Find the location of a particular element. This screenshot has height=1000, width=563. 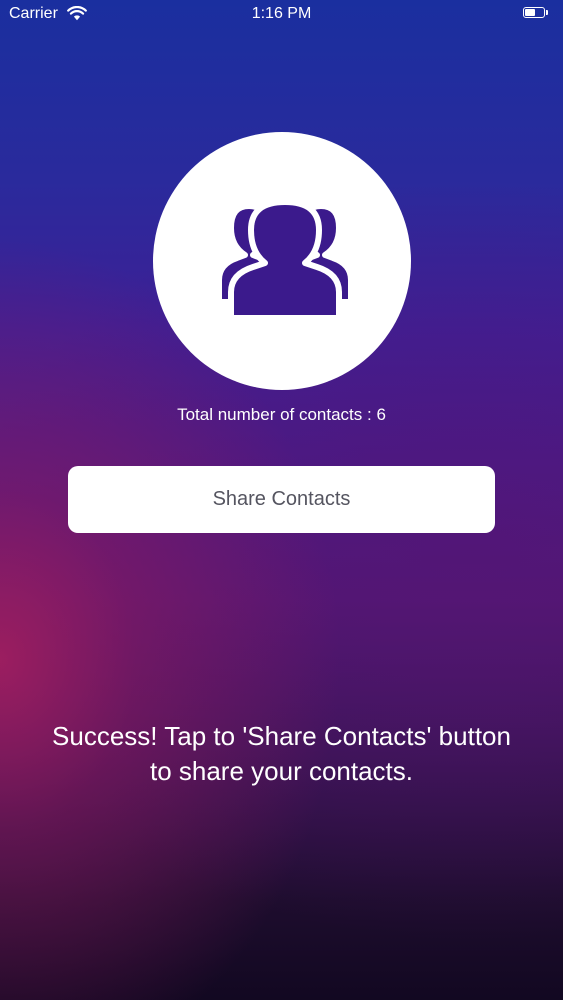

battery-icon is located at coordinates (536, 13).